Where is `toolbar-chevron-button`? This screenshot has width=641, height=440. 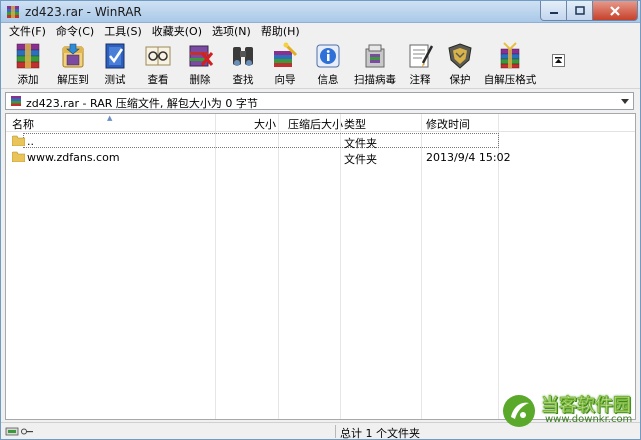 toolbar-chevron-button is located at coordinates (558, 60).